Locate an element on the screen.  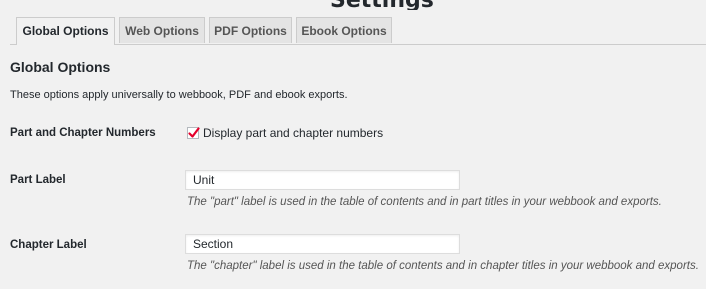
tab-pdf-options: PDF Options is located at coordinates (250, 30).